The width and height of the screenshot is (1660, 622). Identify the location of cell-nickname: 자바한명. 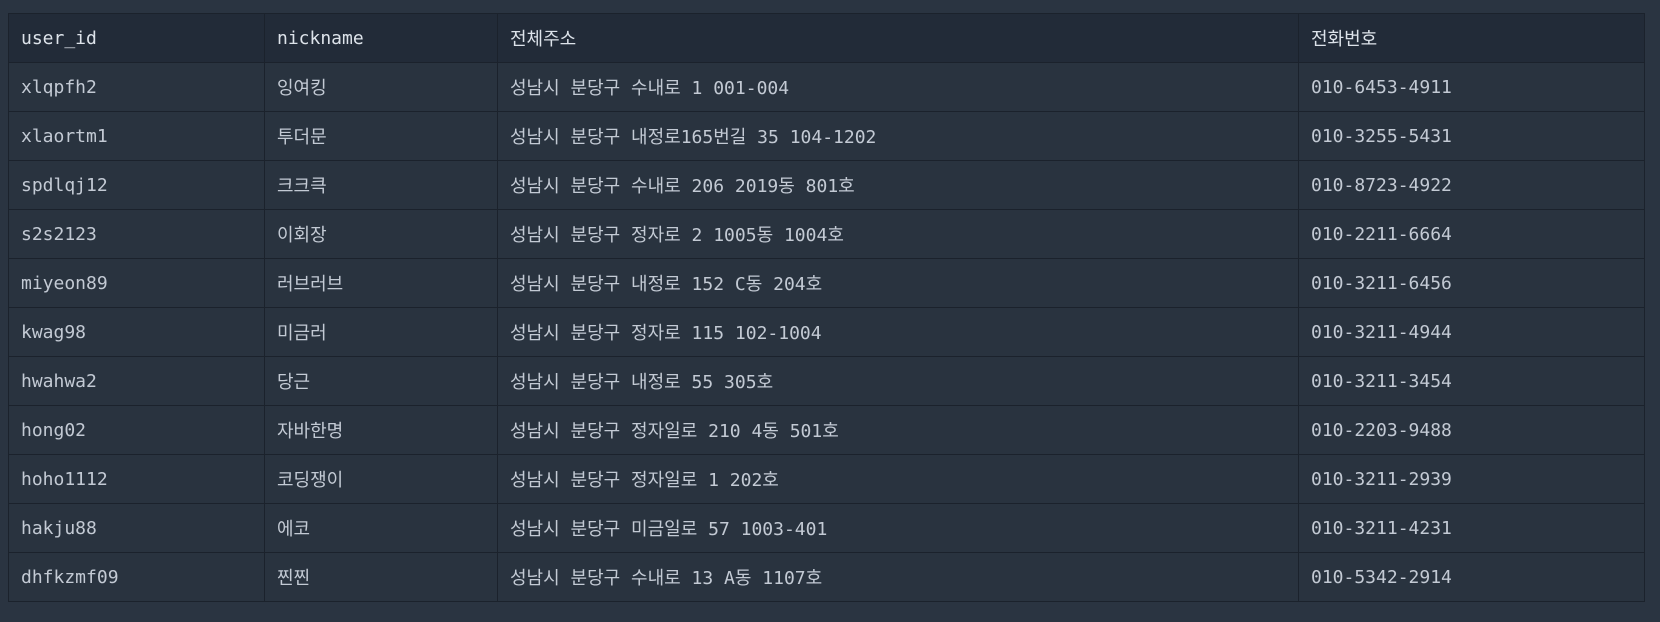
(381, 430).